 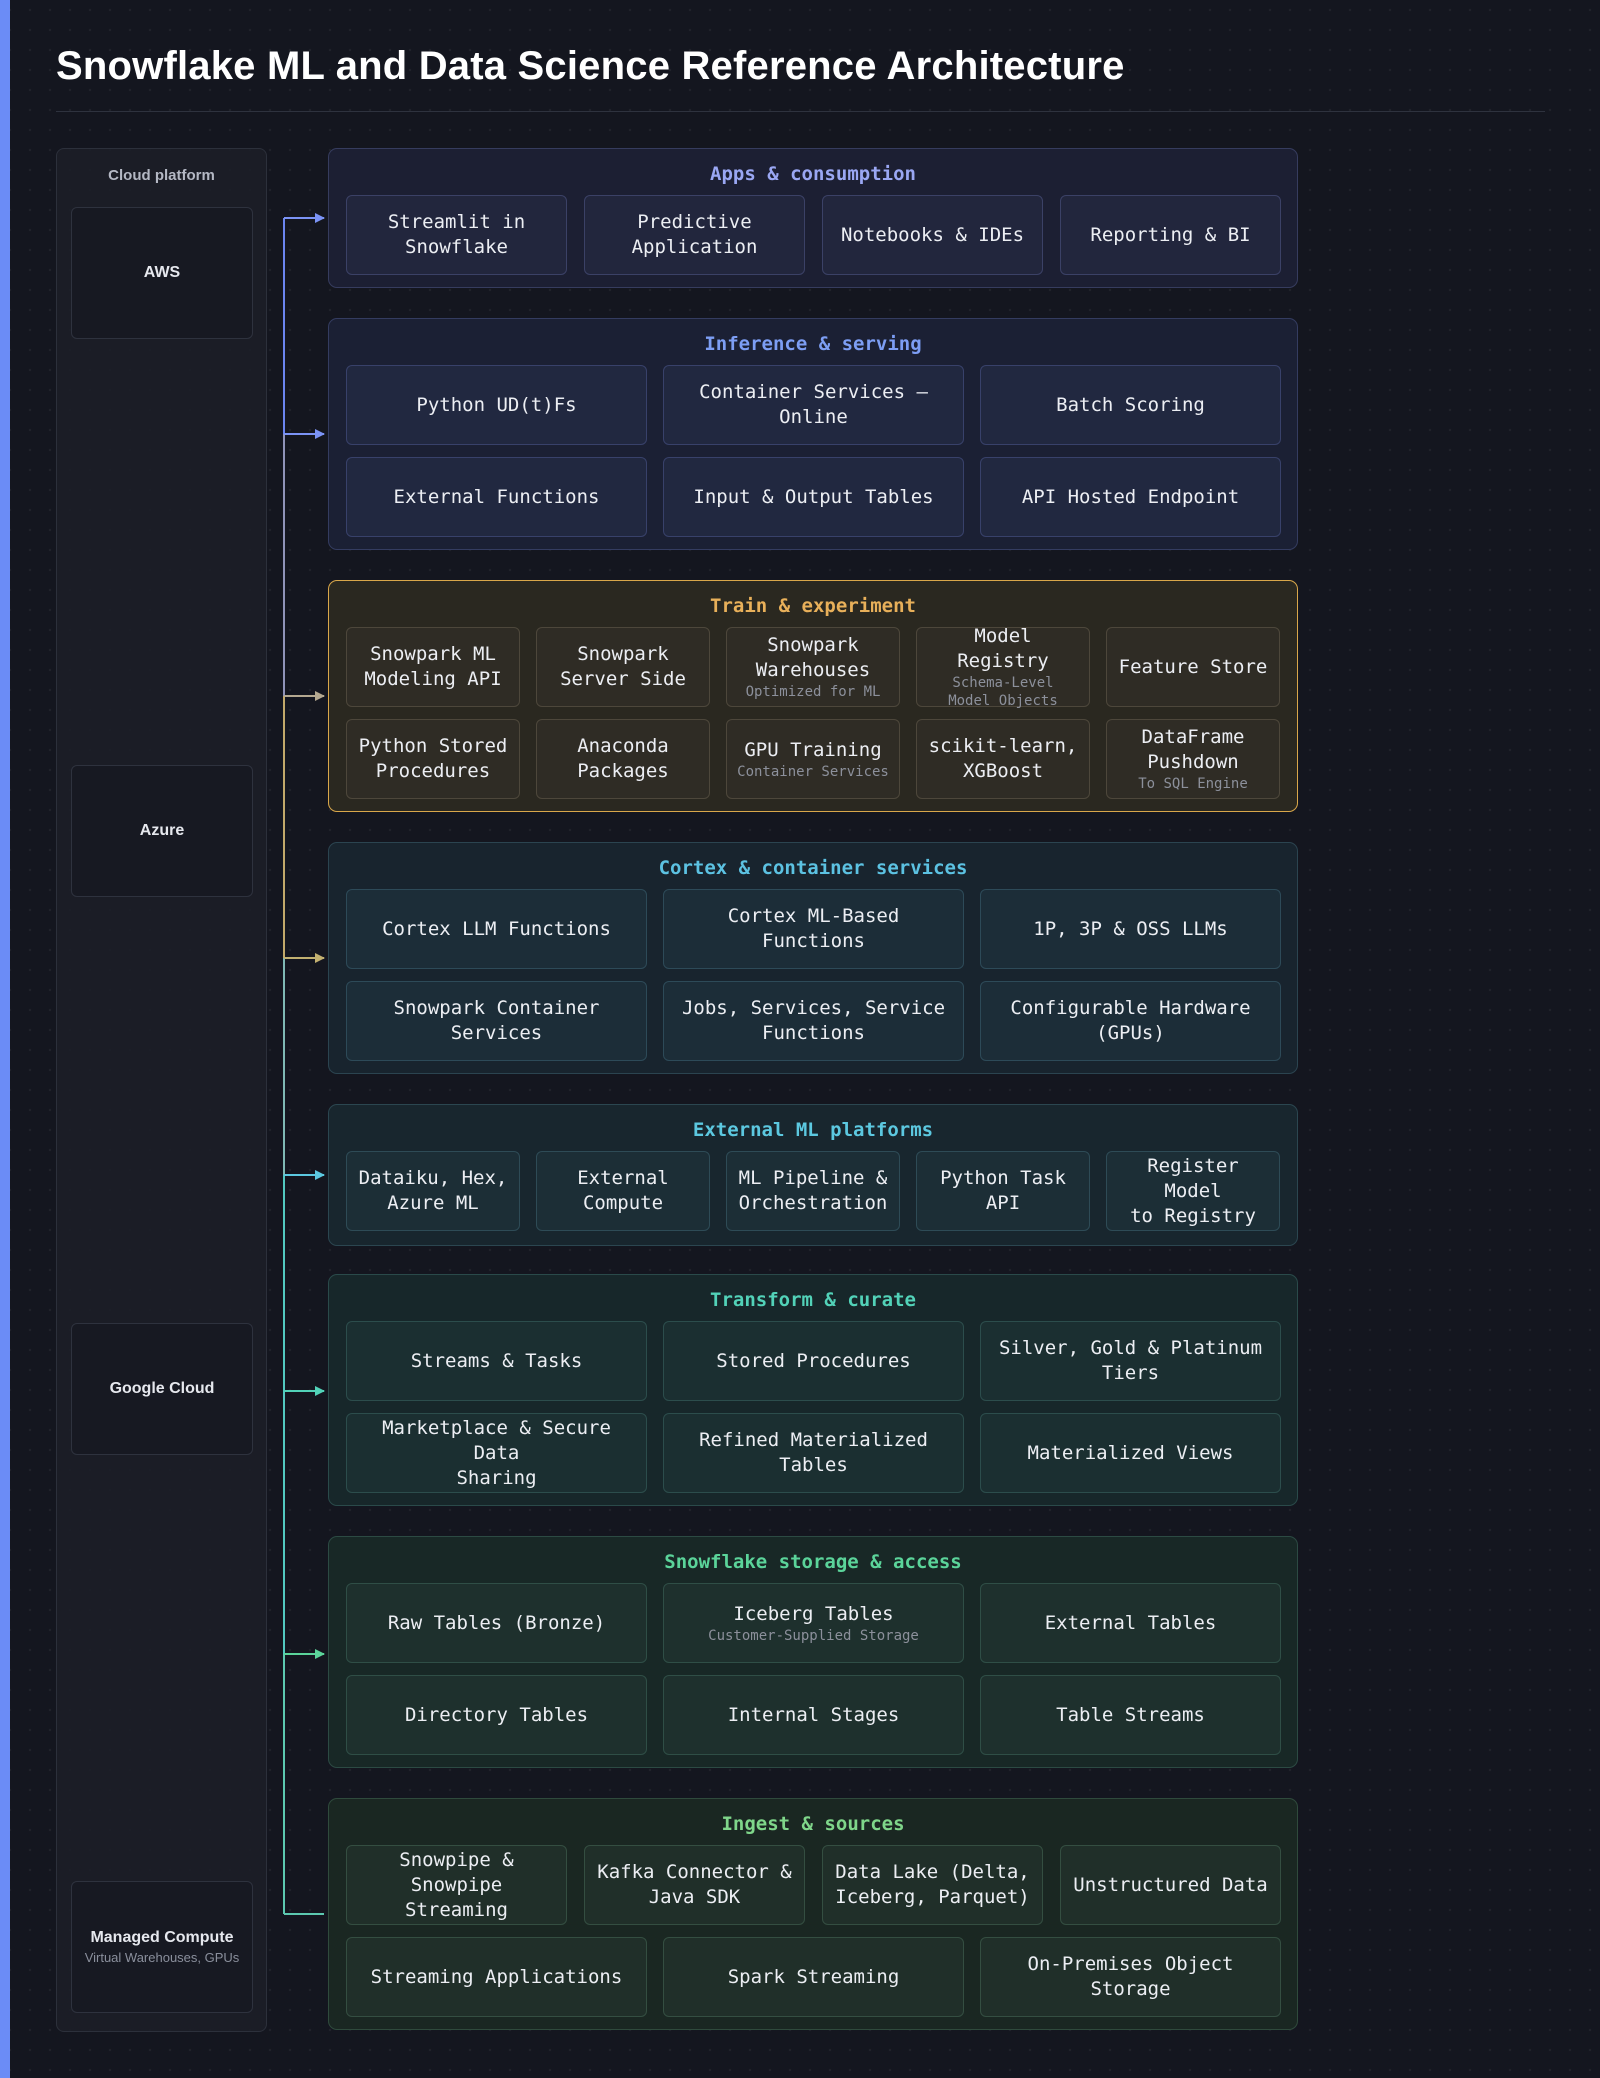 I want to click on tile-label: Batch Scoring, so click(x=1130, y=404).